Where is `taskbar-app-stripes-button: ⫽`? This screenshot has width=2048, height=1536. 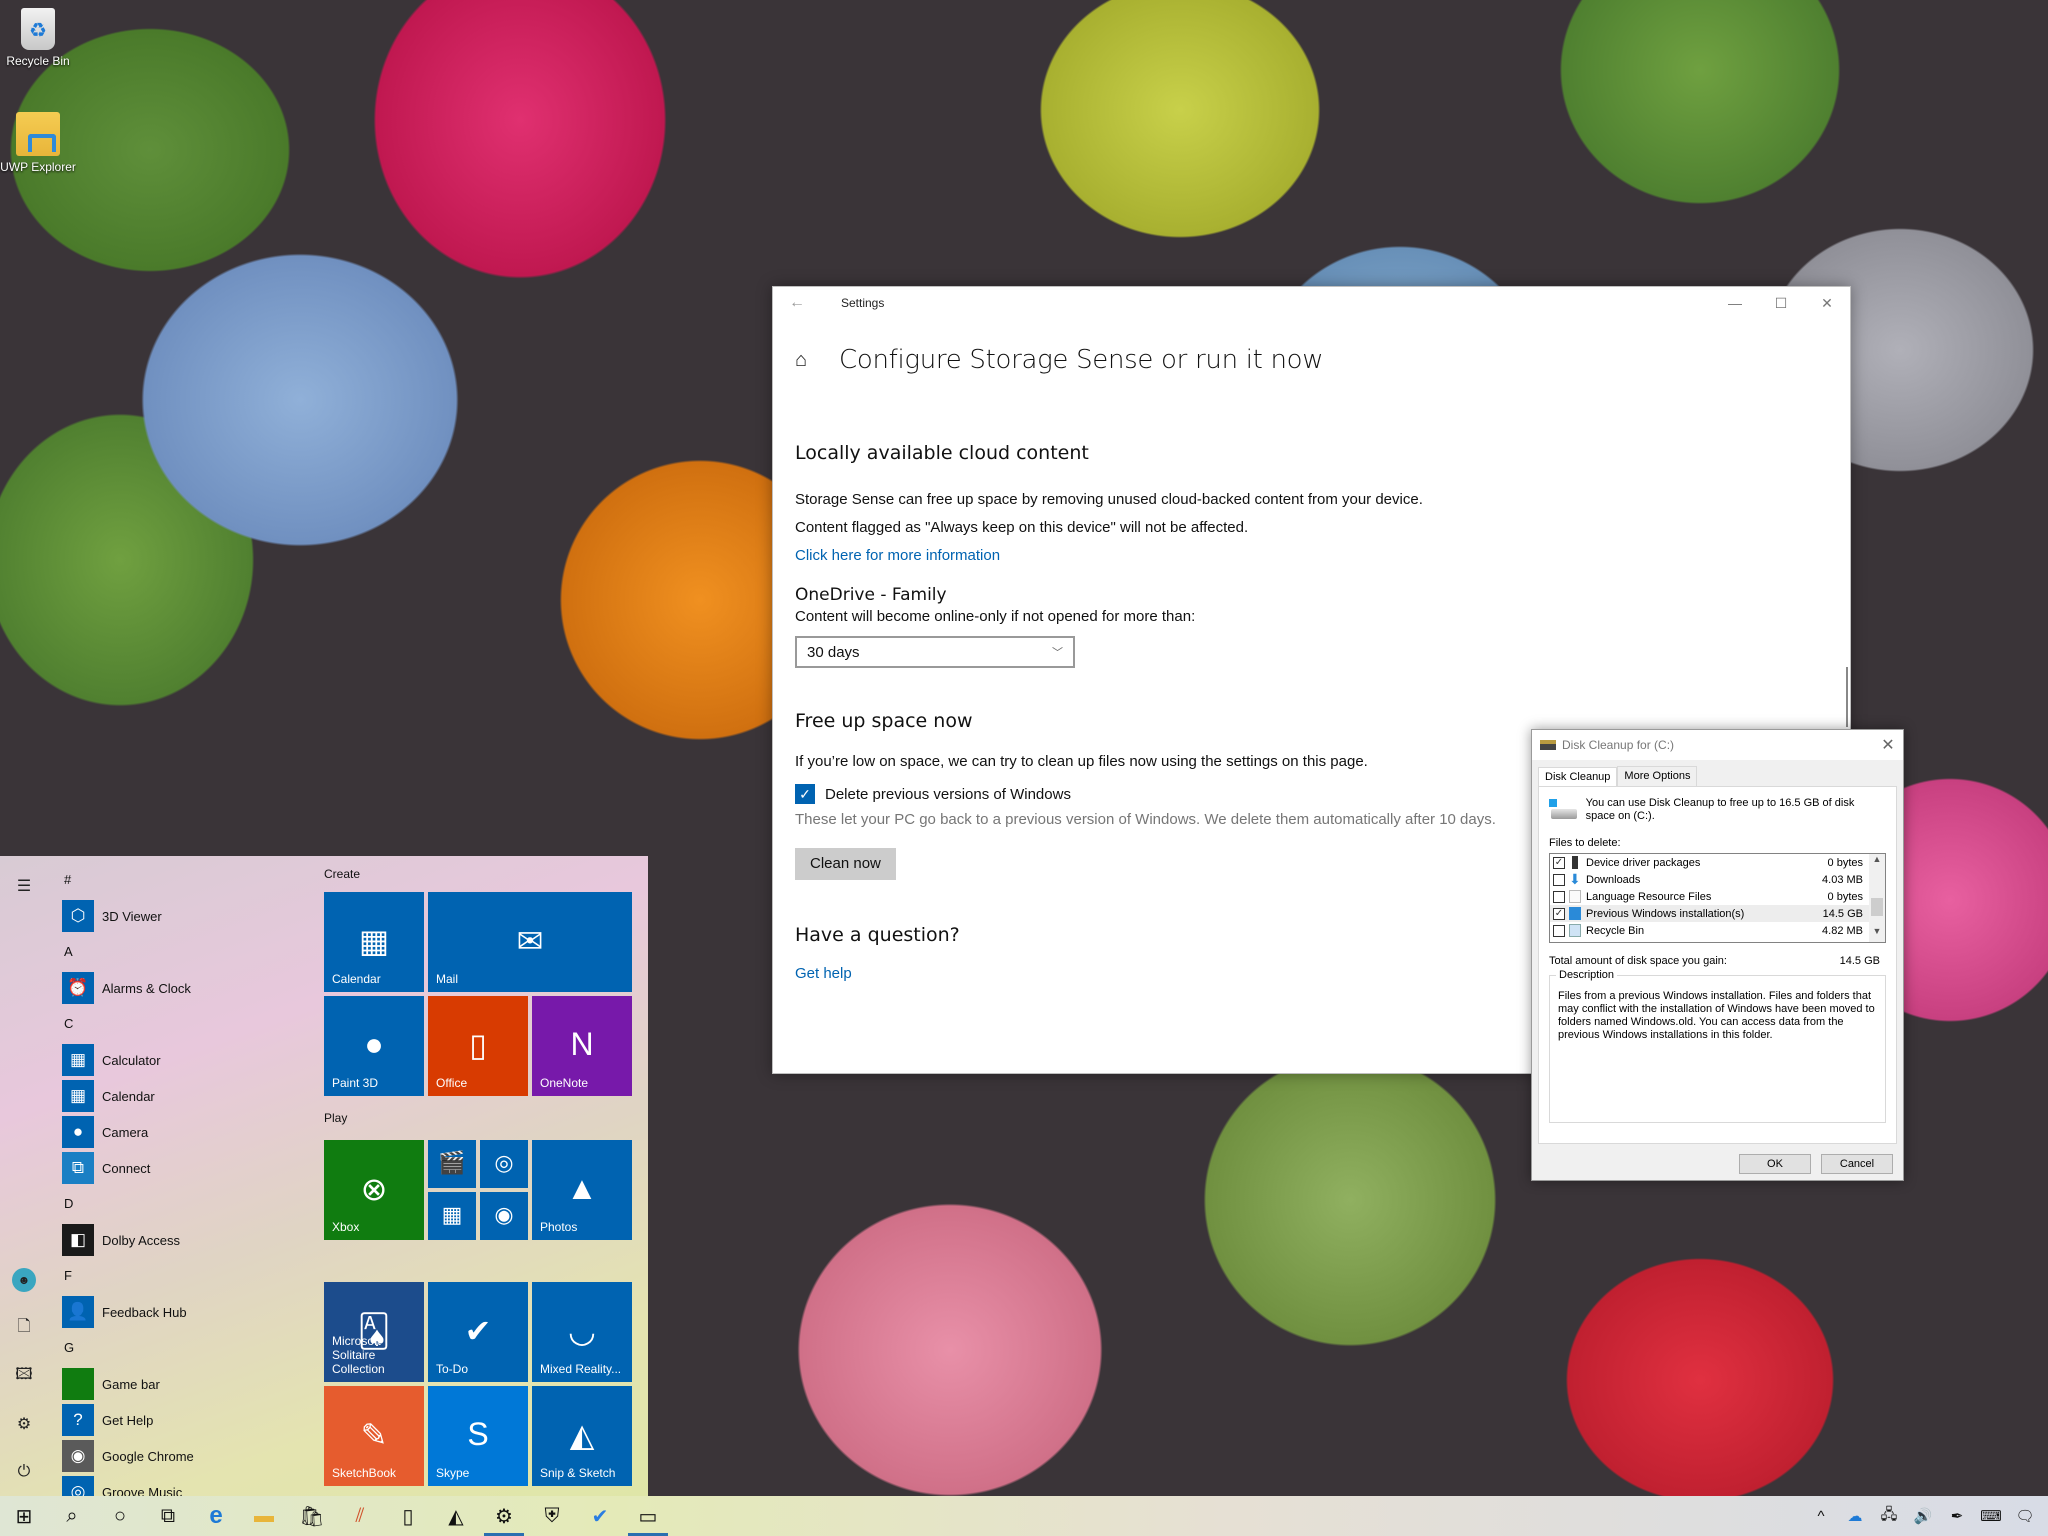 taskbar-app-stripes-button: ⫽ is located at coordinates (360, 1516).